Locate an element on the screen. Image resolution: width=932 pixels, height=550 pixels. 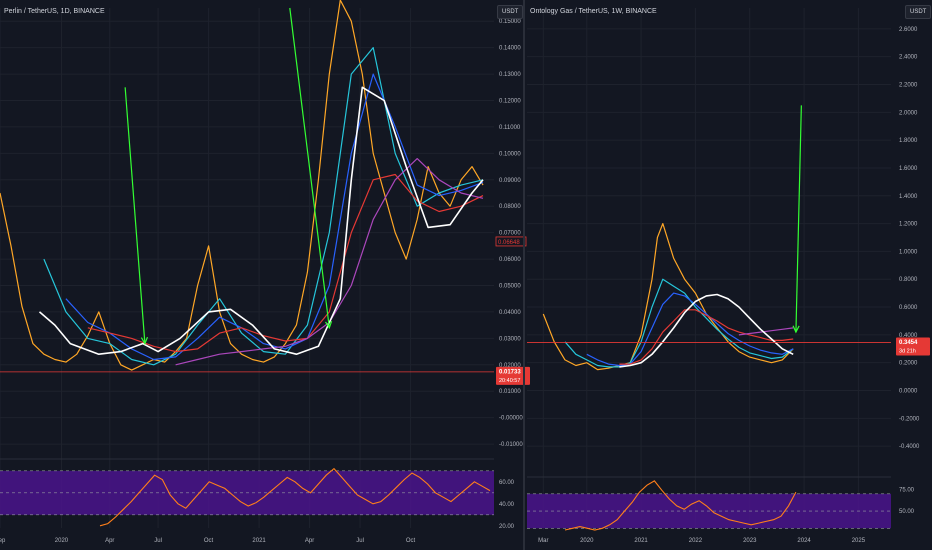
y-tick-label: 1.0000 is located at coordinates (908, 252).